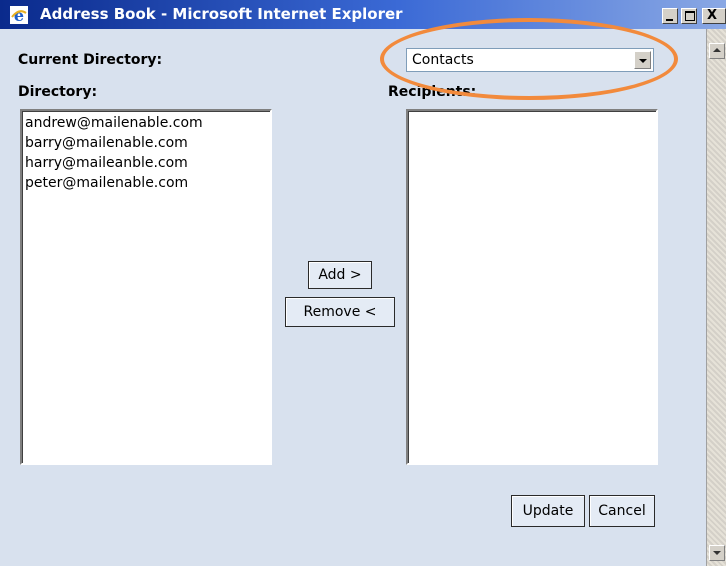  I want to click on list-item: harry@maileanble.com, so click(147, 163).